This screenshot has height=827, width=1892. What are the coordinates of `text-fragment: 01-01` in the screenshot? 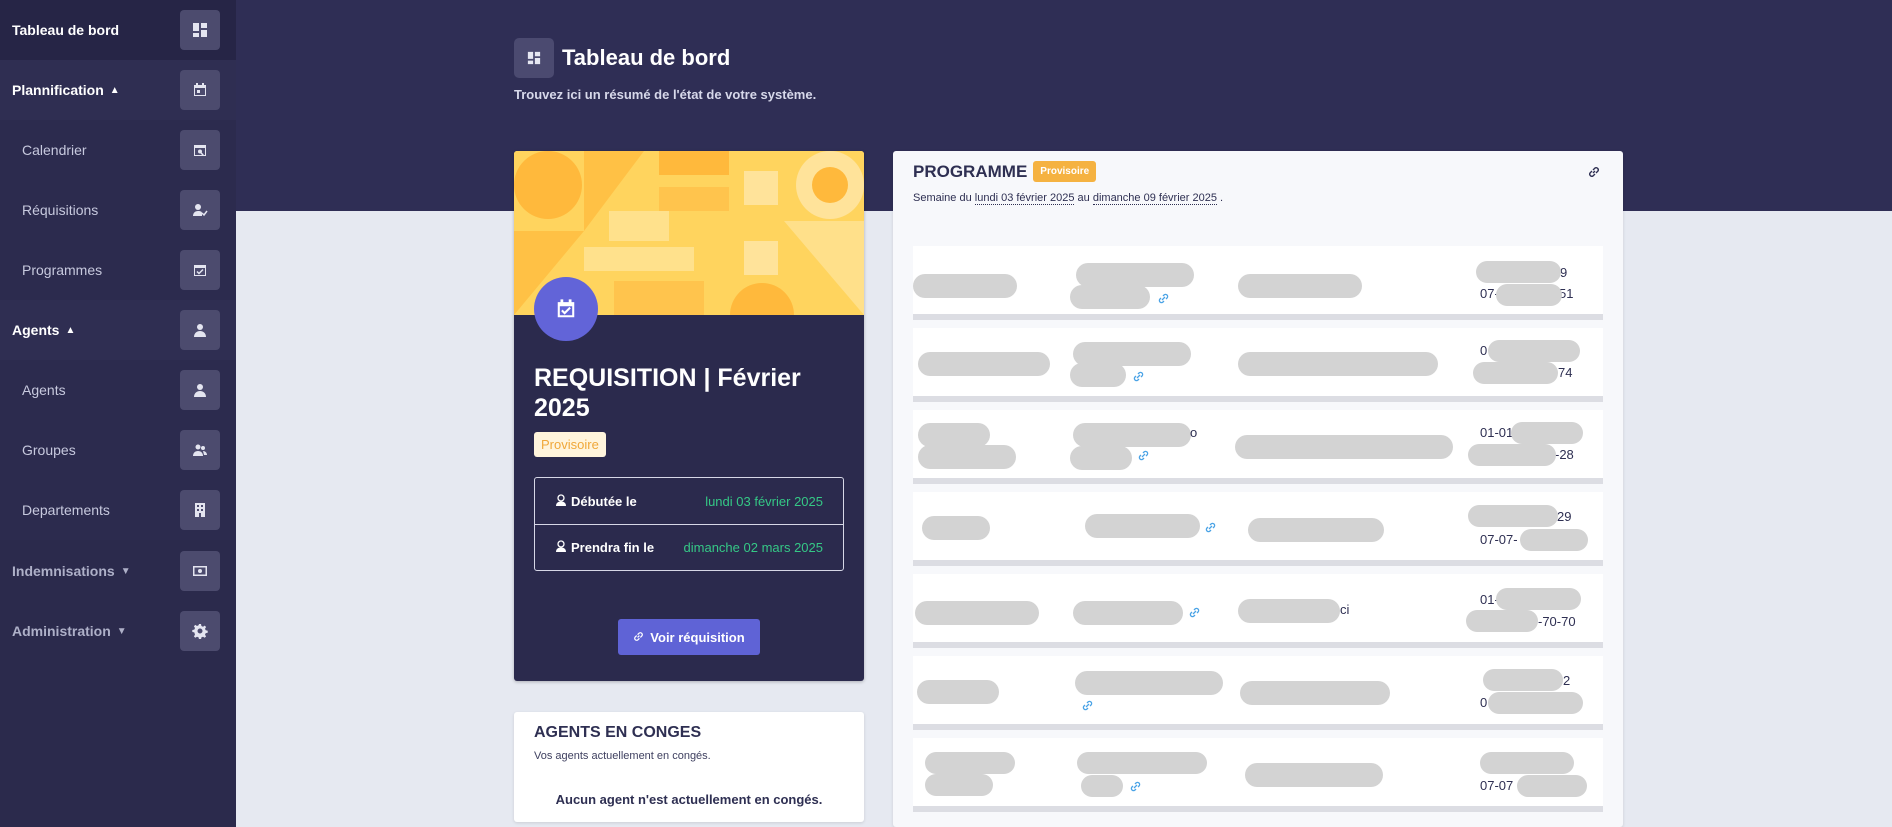 It's located at (1497, 432).